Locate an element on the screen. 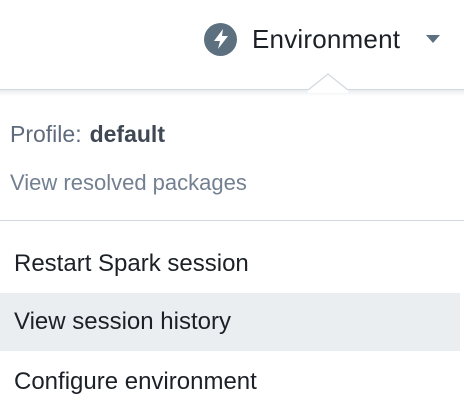 This screenshot has height=416, width=464. menu-item-configure-environment: Configure environment is located at coordinates (230, 382).